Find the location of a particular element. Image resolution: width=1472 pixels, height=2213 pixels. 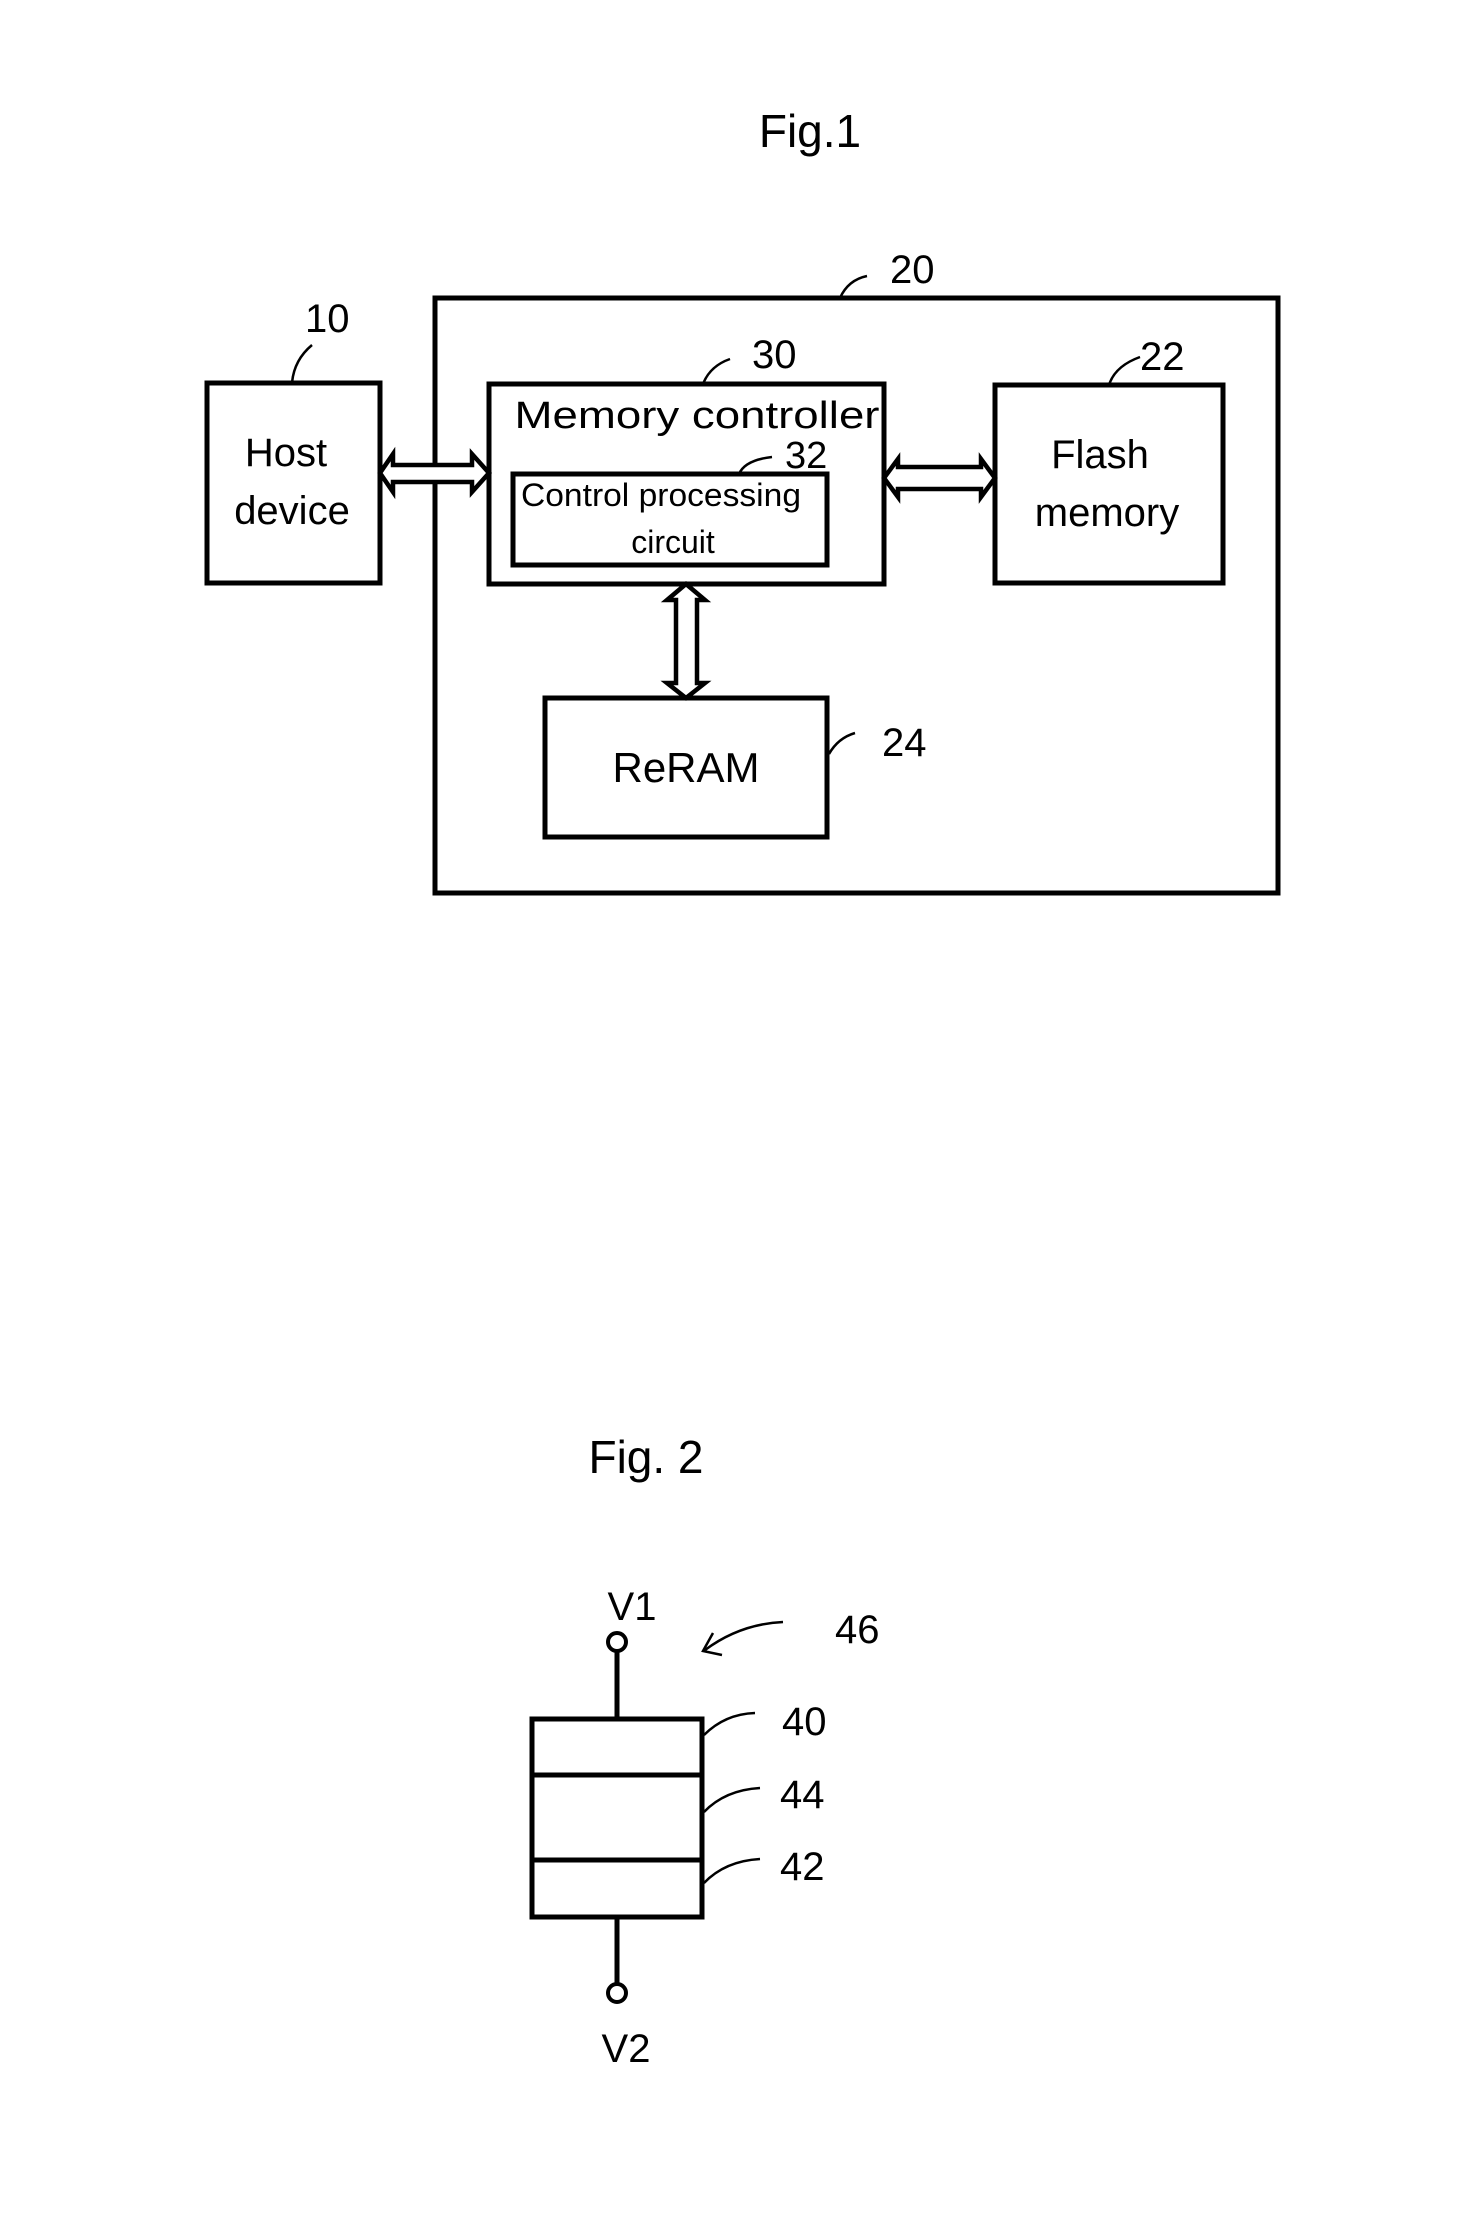

figure-1-title: Fig.1 is located at coordinates (810, 131).